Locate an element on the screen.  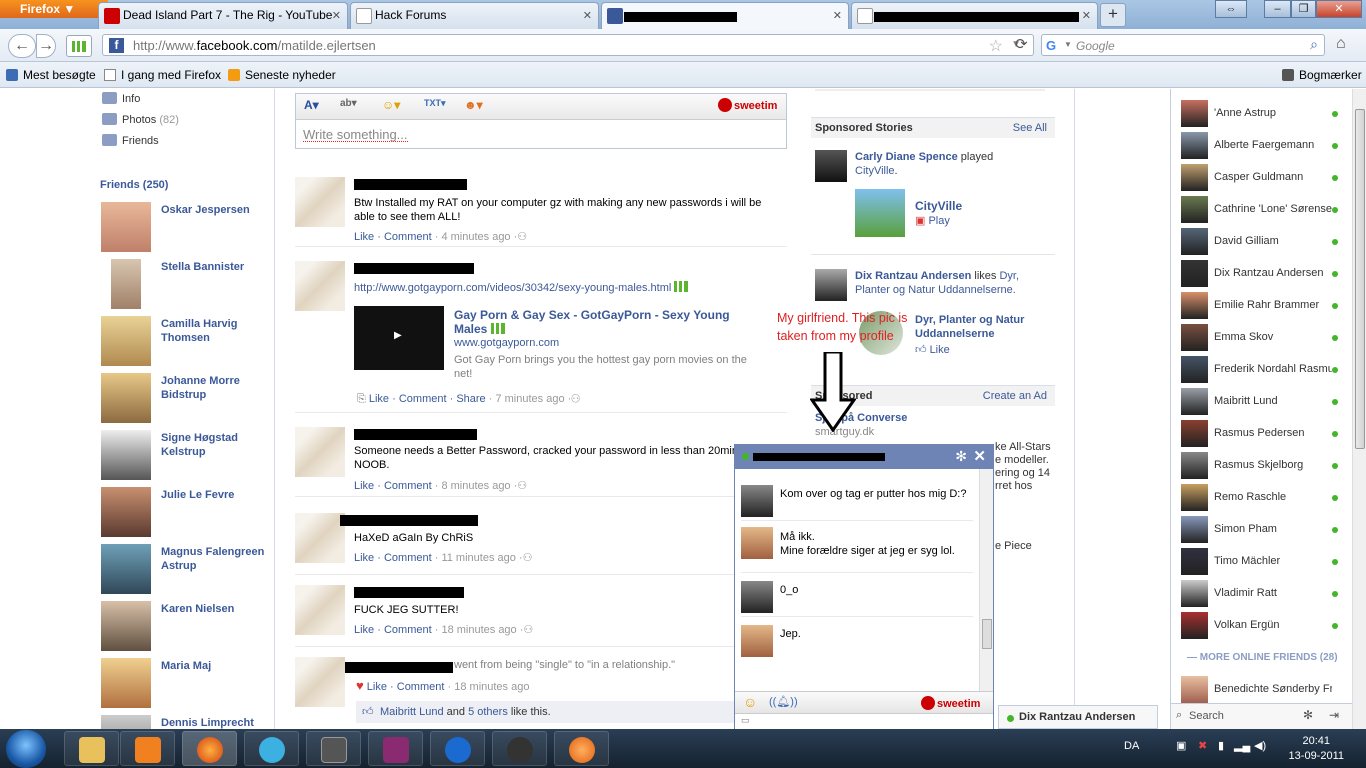
chat-scrollbar is located at coordinates (986, 580).